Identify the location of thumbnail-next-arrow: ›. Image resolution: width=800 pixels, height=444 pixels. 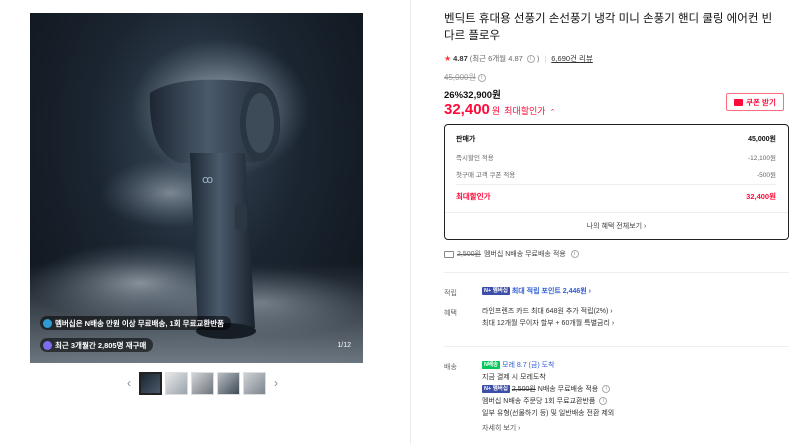
(276, 383).